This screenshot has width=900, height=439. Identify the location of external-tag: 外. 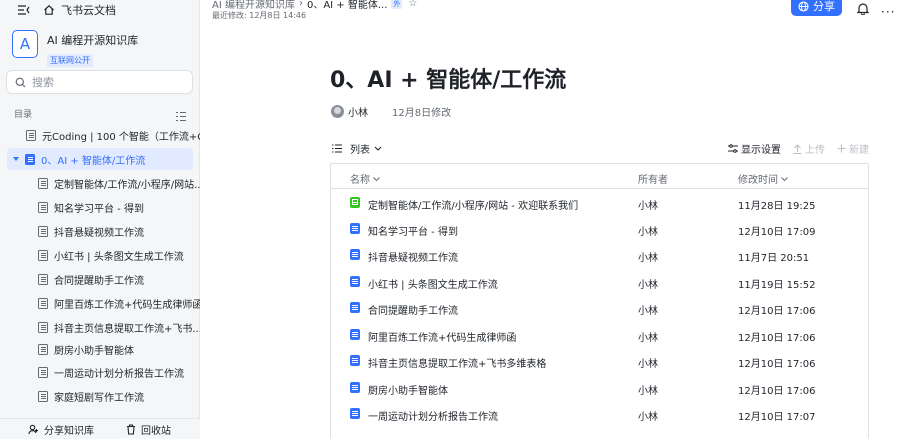
(397, 4).